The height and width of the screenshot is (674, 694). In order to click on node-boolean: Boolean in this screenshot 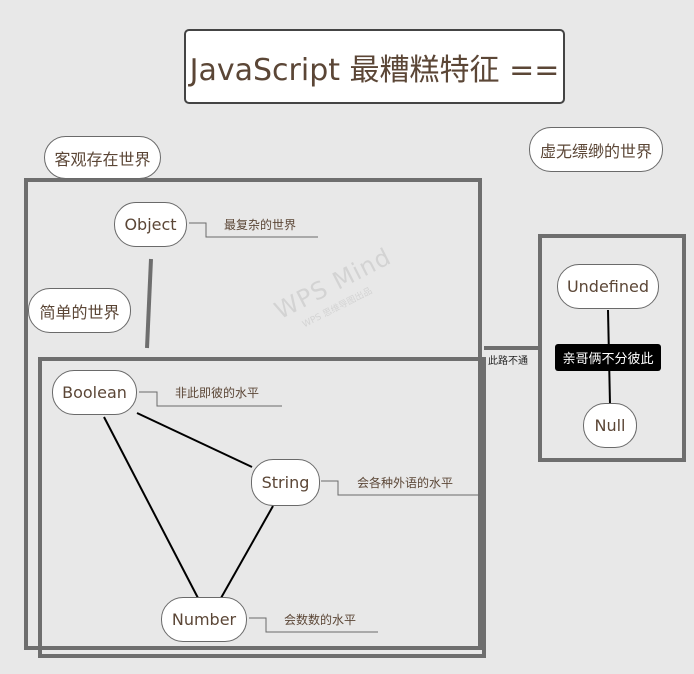, I will do `click(94, 392)`.